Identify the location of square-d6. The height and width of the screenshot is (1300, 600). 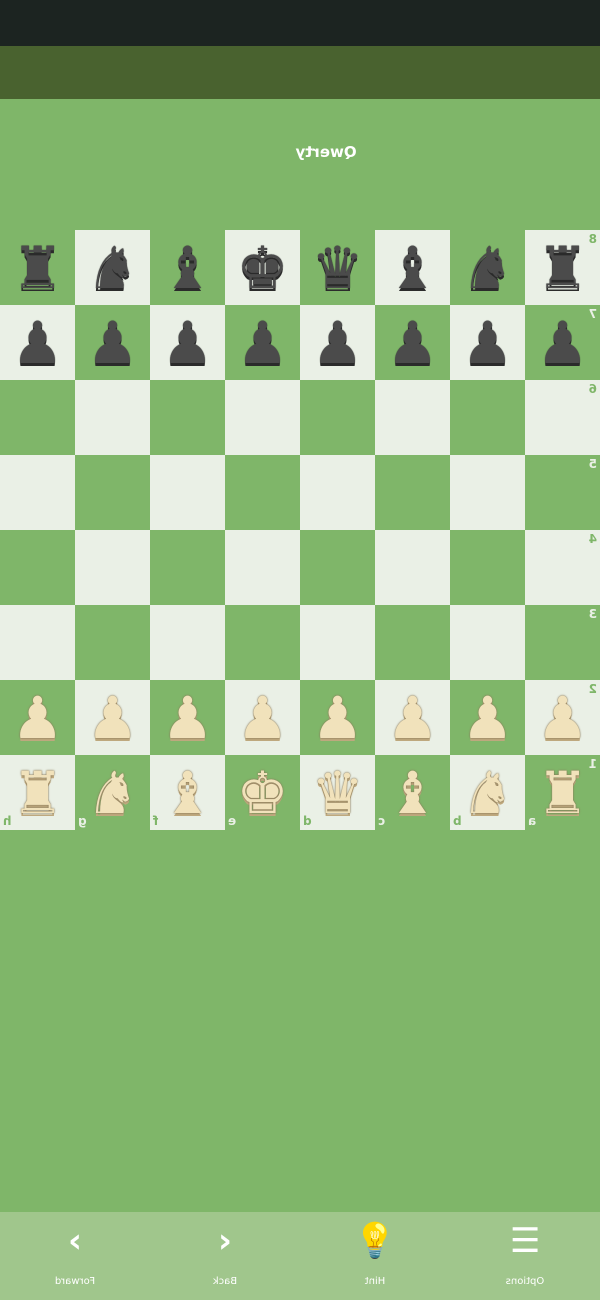
(337, 417).